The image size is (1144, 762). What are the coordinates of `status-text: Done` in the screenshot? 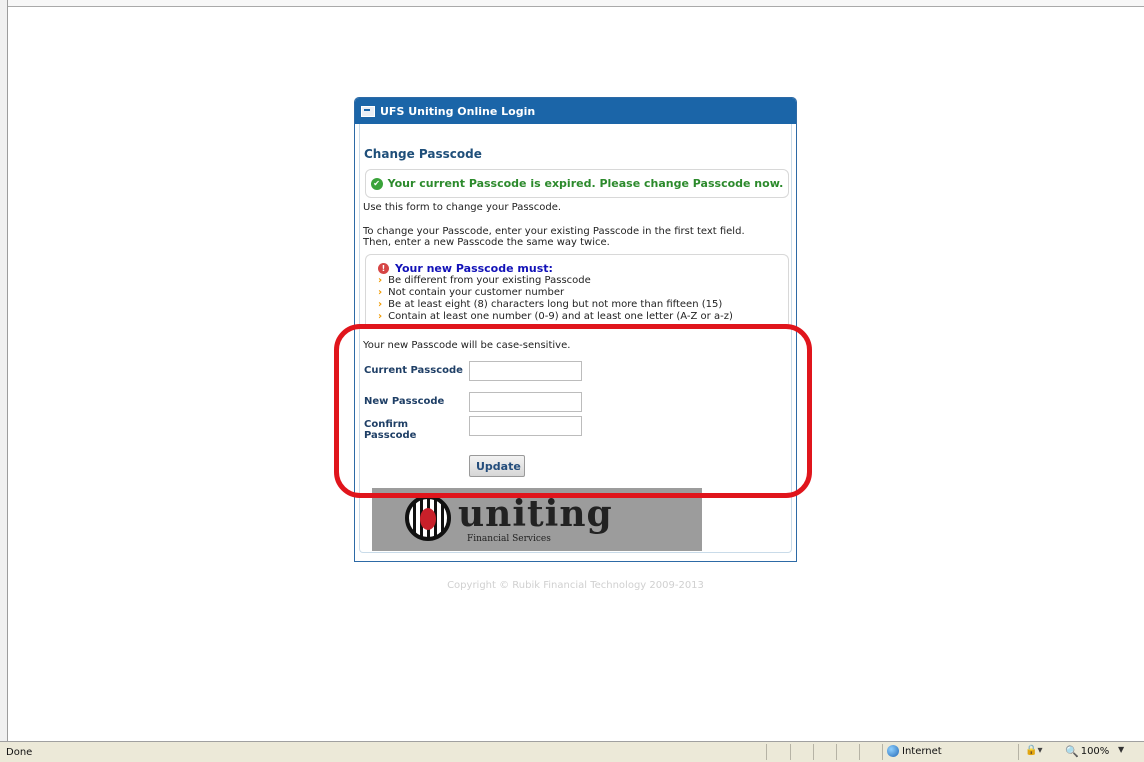 It's located at (19, 752).